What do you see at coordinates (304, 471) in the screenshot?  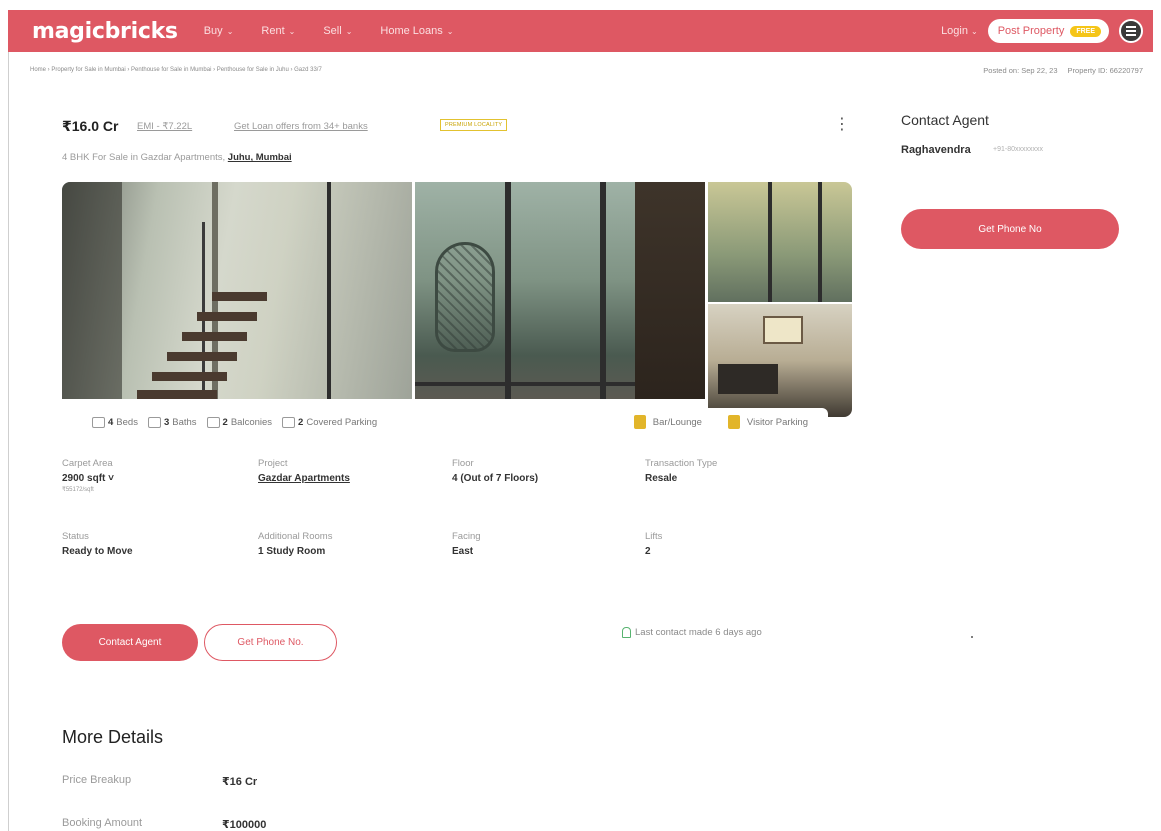 I see `project: Project Gazdar Apartments` at bounding box center [304, 471].